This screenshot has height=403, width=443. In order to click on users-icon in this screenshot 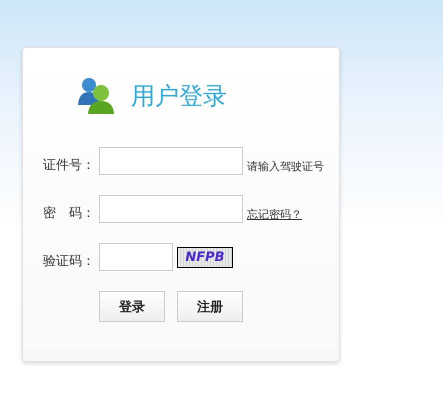, I will do `click(96, 96)`.